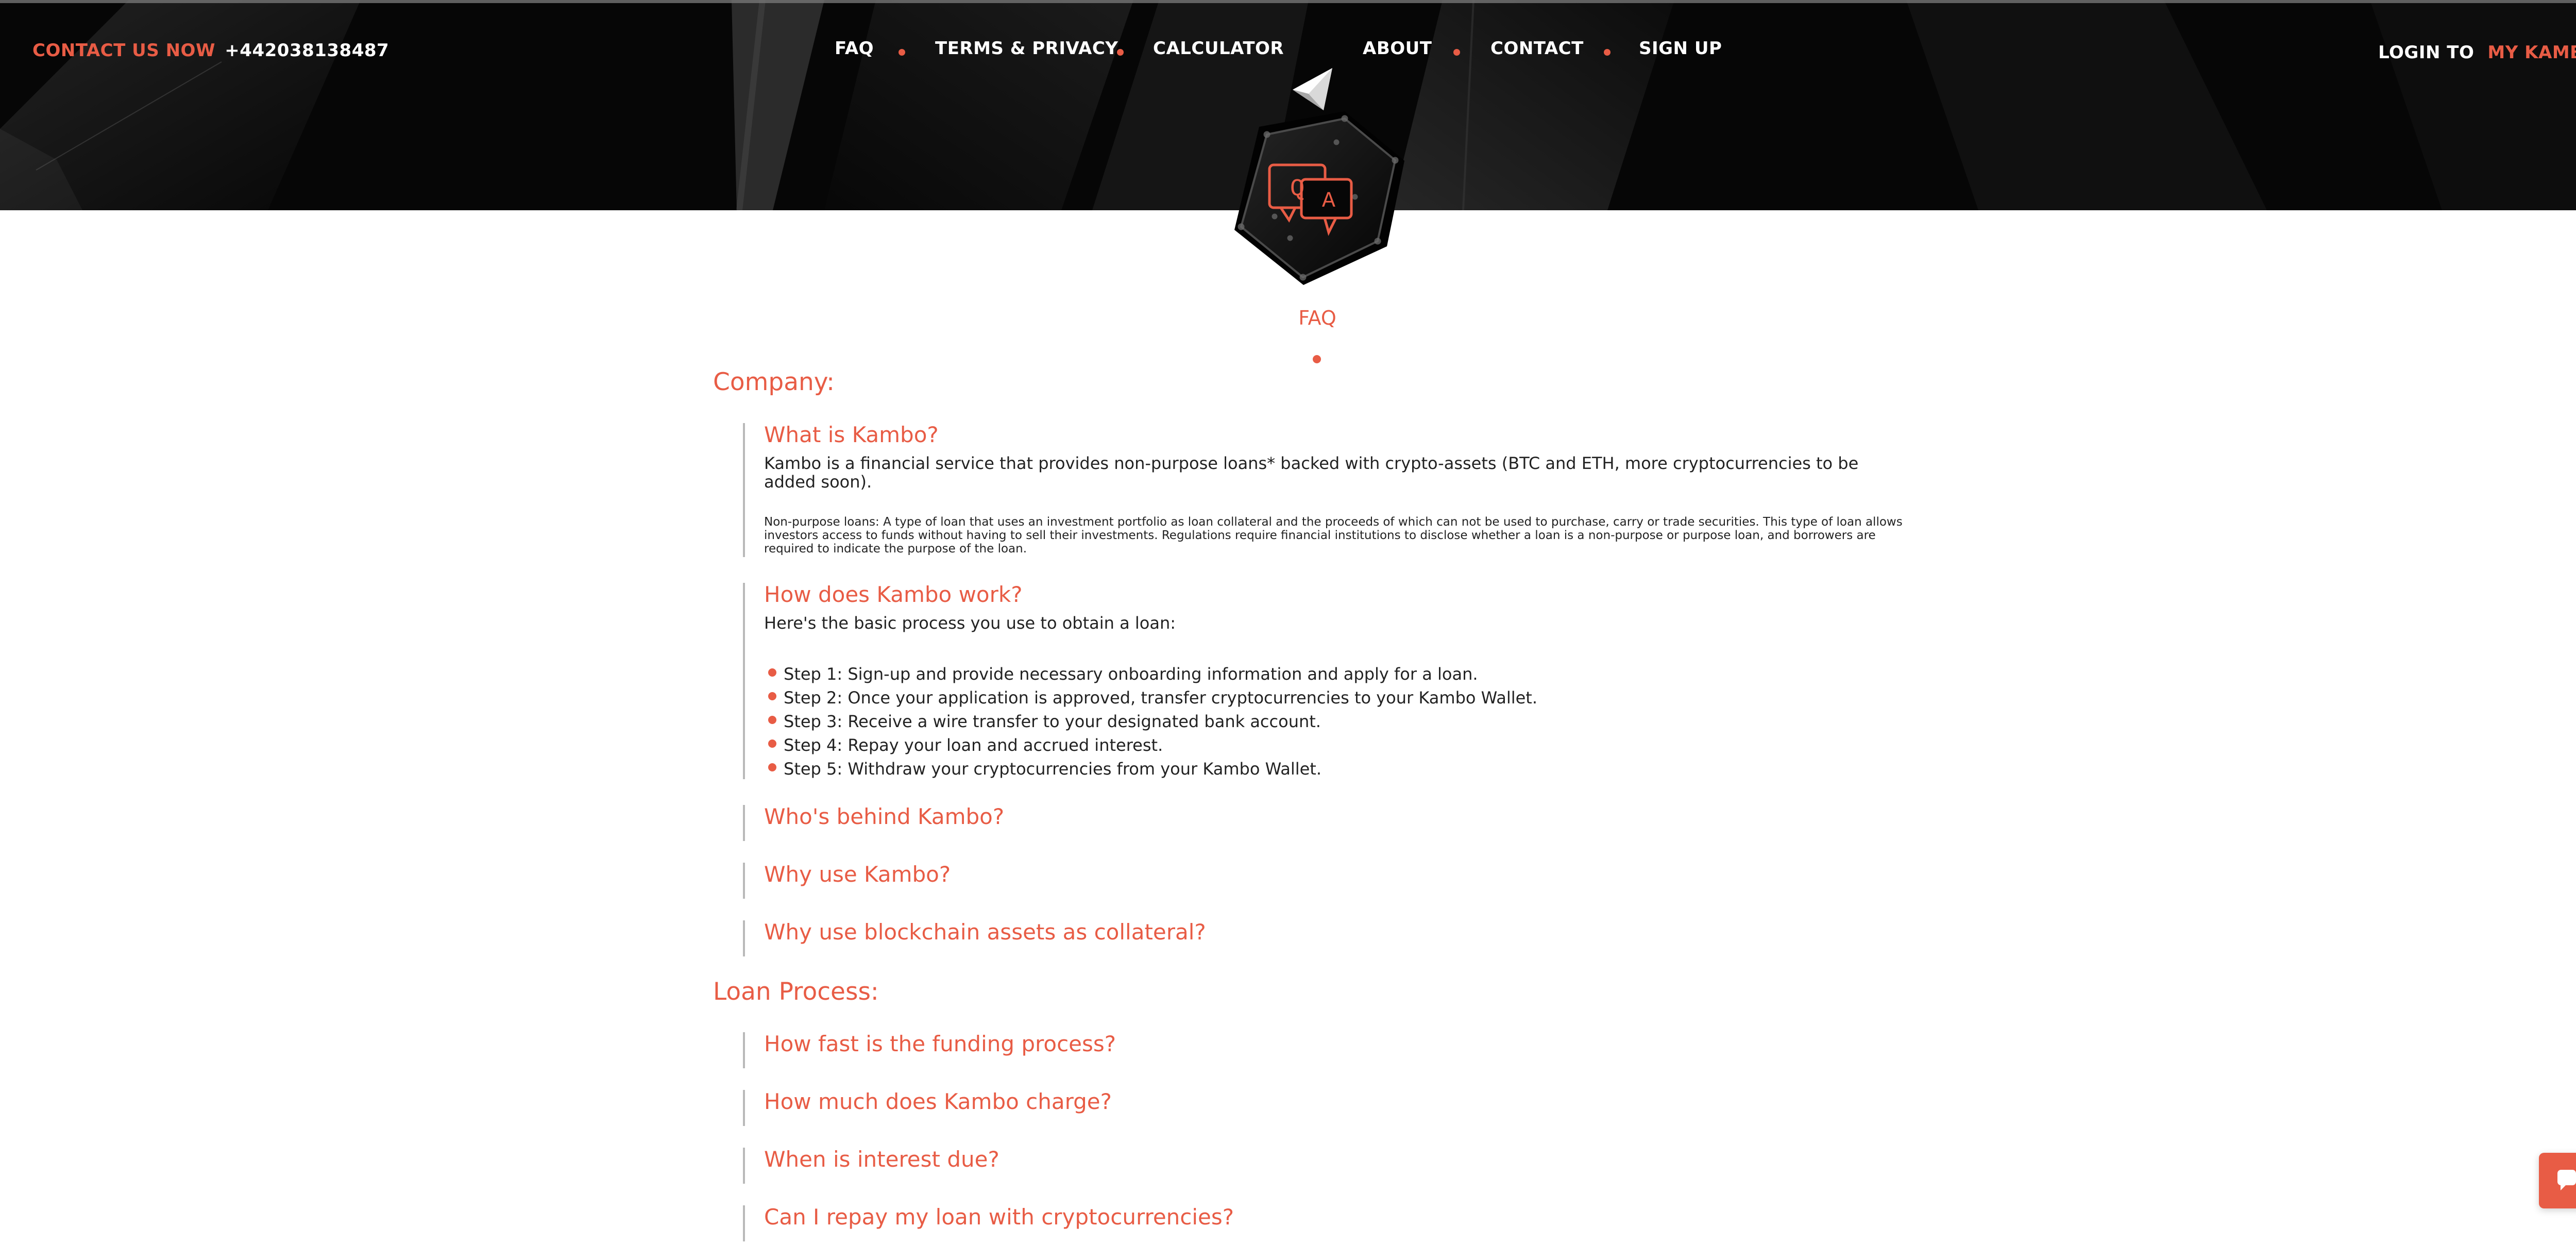  I want to click on faq-item-kambo-charges: How much does Kambo charge?, so click(1325, 1109).